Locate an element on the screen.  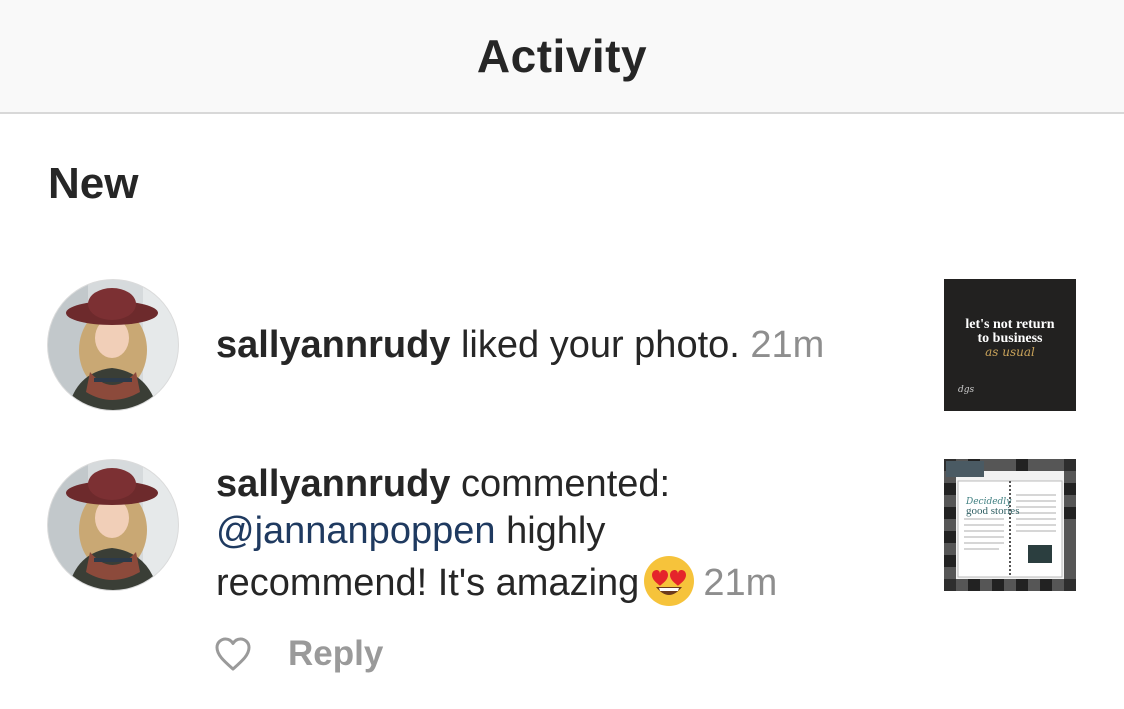
comment-text-part2: recommend! It's amazing is located at coordinates (428, 583).